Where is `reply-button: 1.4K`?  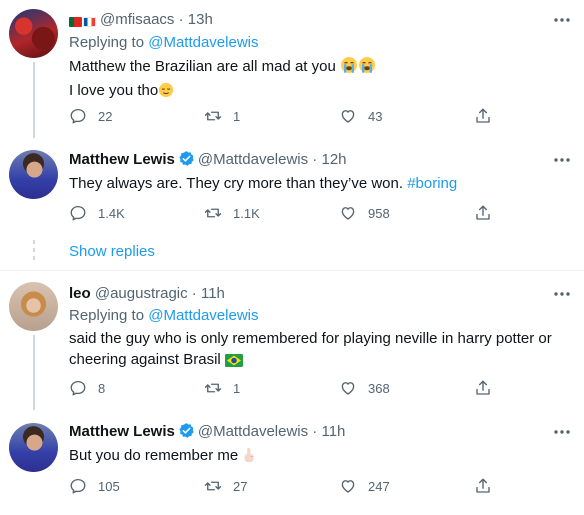
reply-button: 1.4K is located at coordinates (97, 213).